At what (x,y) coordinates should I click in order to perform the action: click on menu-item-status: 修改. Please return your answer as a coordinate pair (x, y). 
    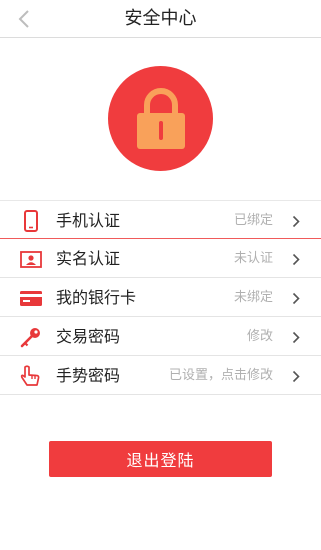
    Looking at the image, I should click on (259, 336).